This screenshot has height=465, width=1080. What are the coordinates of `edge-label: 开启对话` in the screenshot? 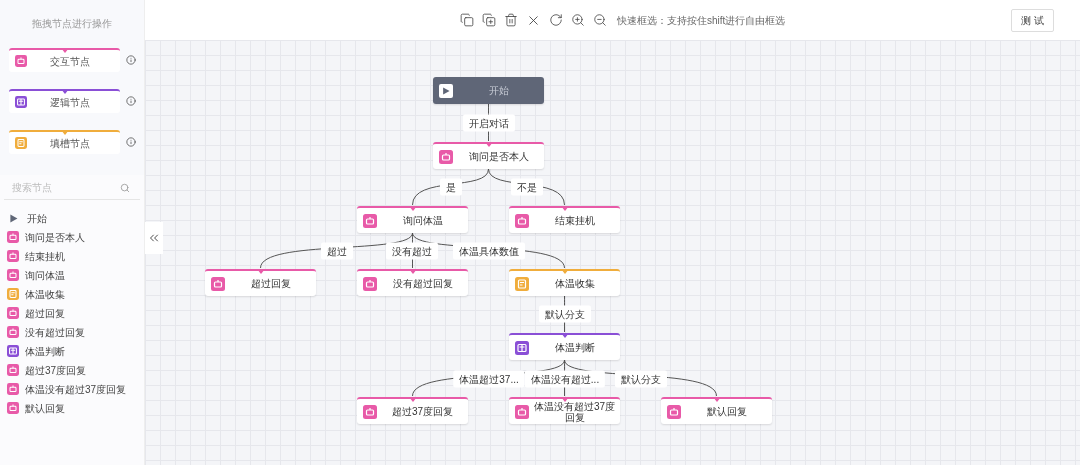 It's located at (489, 123).